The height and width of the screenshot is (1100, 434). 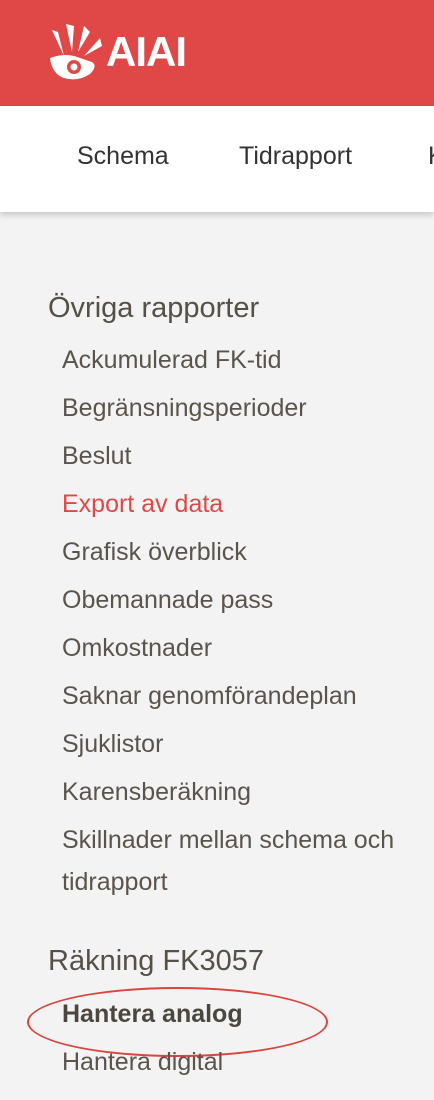 I want to click on section-title-rakning-fk3057: Räkning FK3057, so click(x=156, y=961).